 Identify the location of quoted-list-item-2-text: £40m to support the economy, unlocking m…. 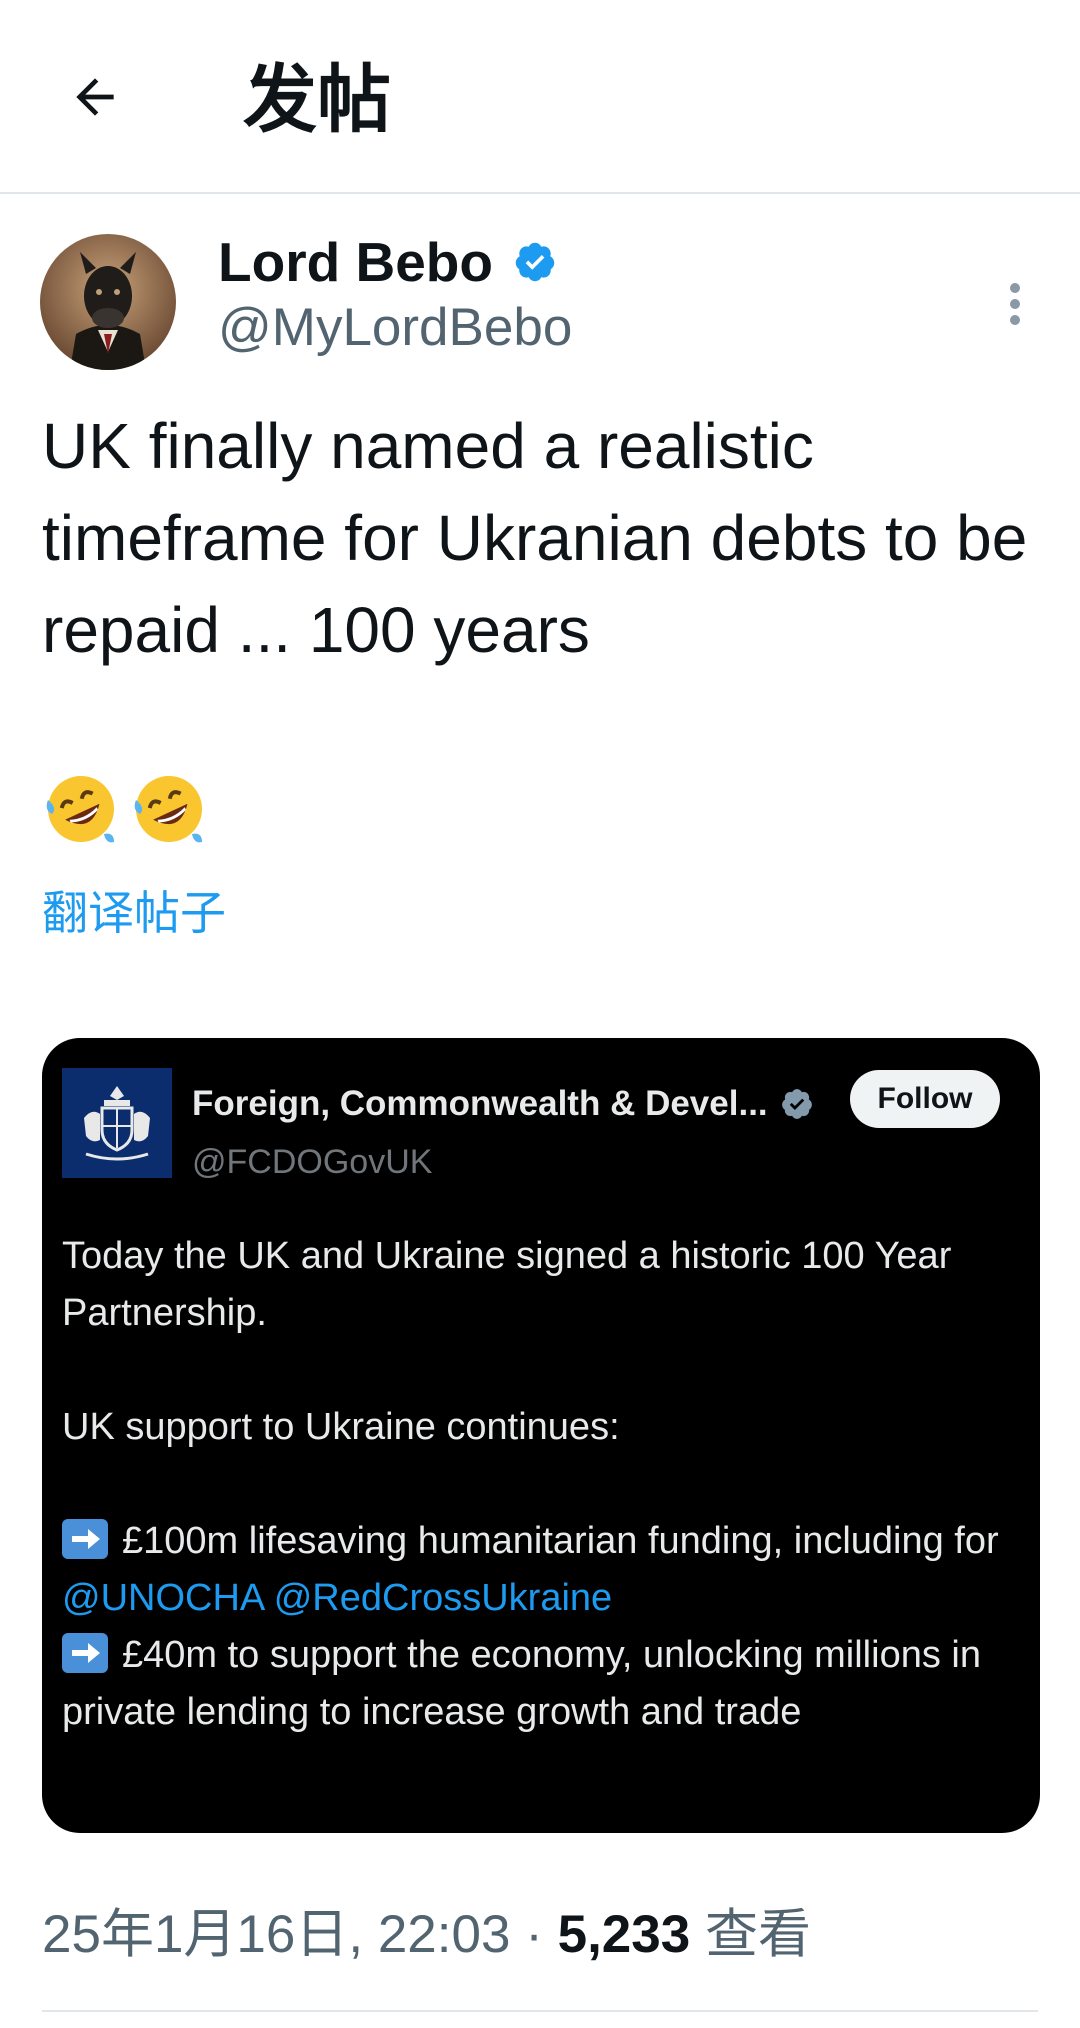
(521, 1683).